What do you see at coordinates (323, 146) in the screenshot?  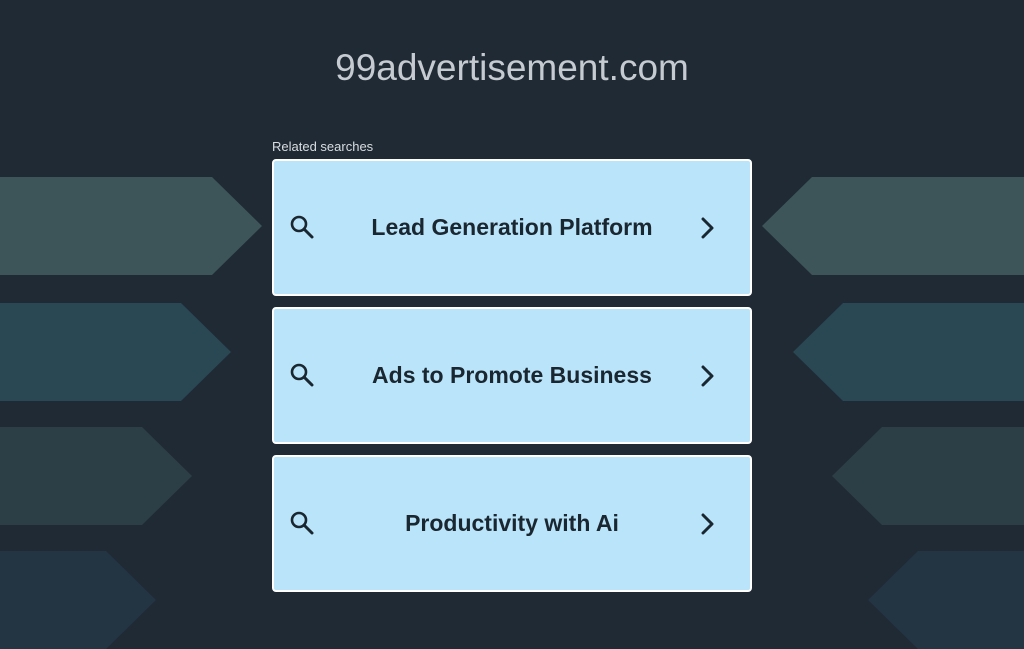 I see `related-searches-label: Related searches` at bounding box center [323, 146].